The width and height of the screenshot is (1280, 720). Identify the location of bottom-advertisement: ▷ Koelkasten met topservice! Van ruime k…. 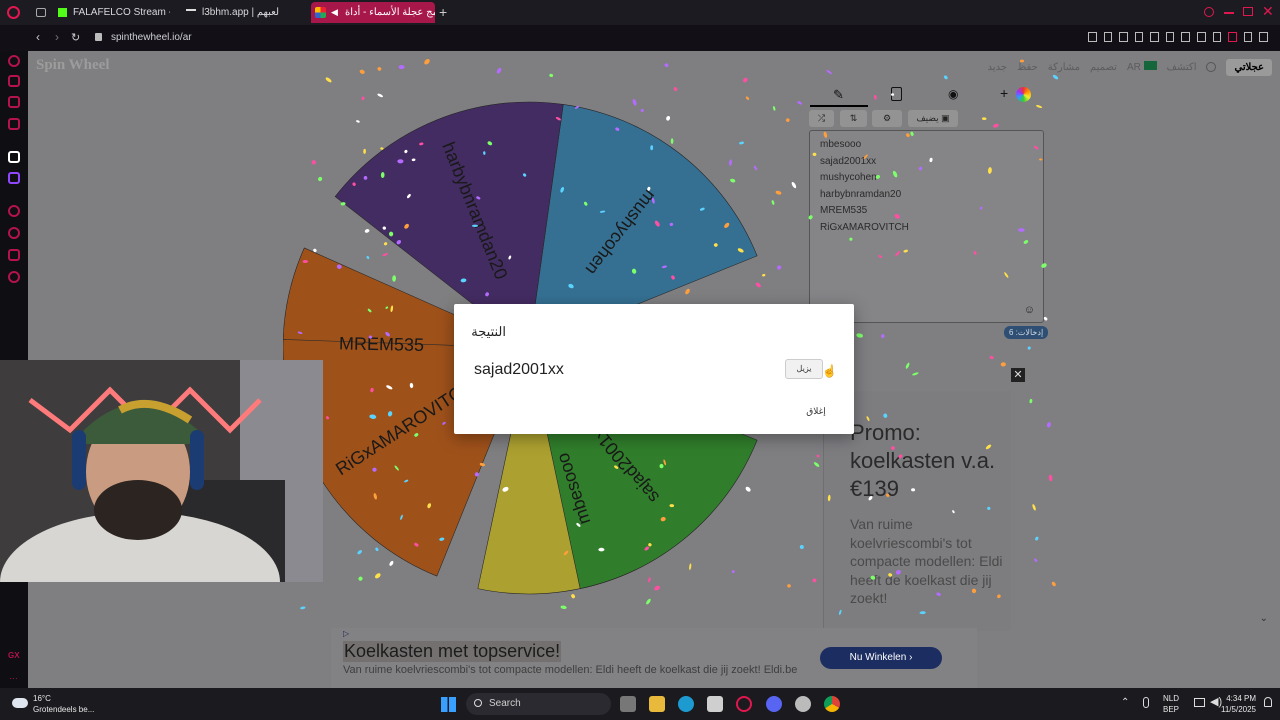
(654, 658).